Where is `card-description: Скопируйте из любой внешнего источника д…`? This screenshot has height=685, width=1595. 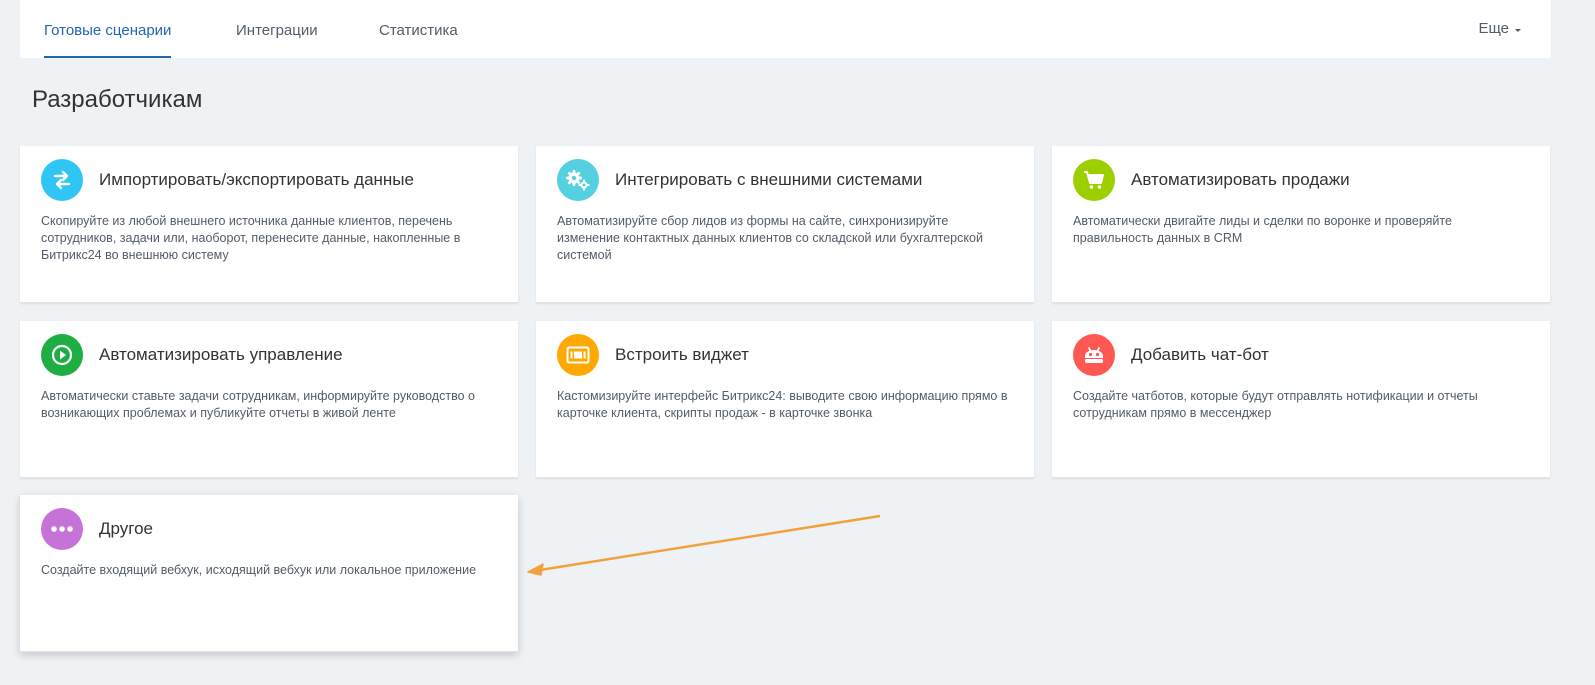
card-description: Скопируйте из любой внешнего источника д… is located at coordinates (251, 238).